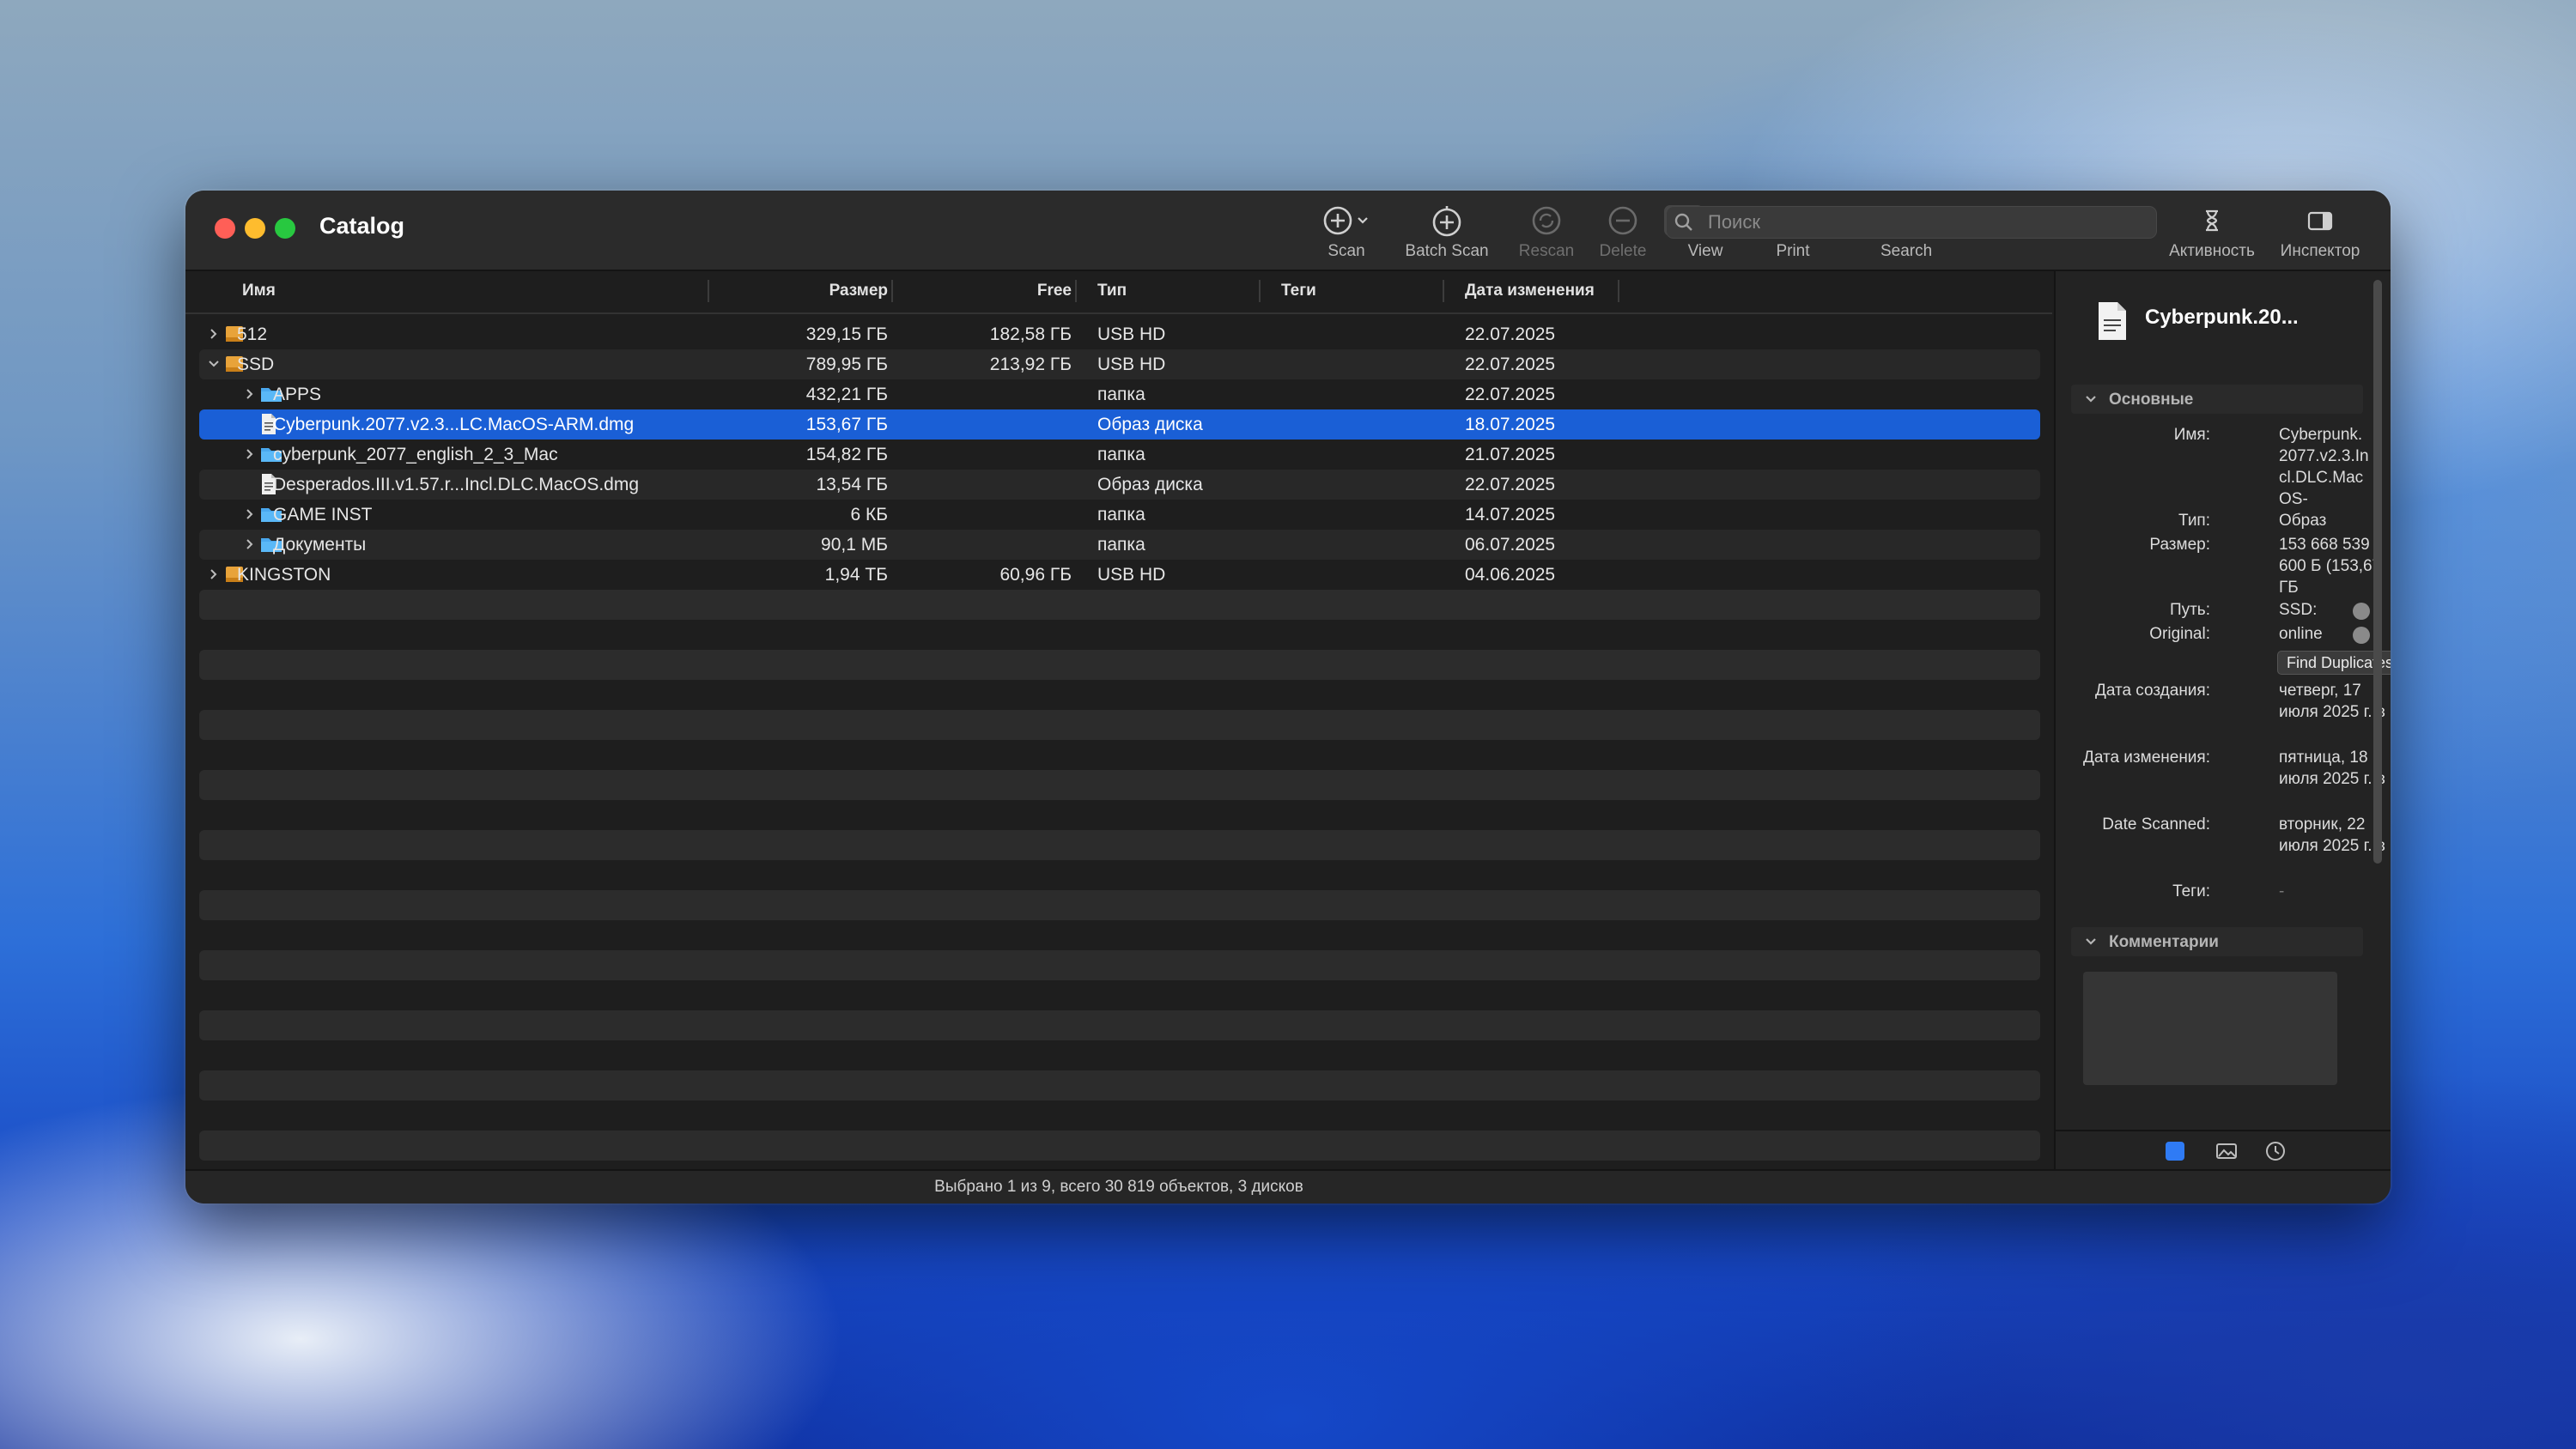 The image size is (2576, 1449). I want to click on image-tab-icon, so click(2226, 1153).